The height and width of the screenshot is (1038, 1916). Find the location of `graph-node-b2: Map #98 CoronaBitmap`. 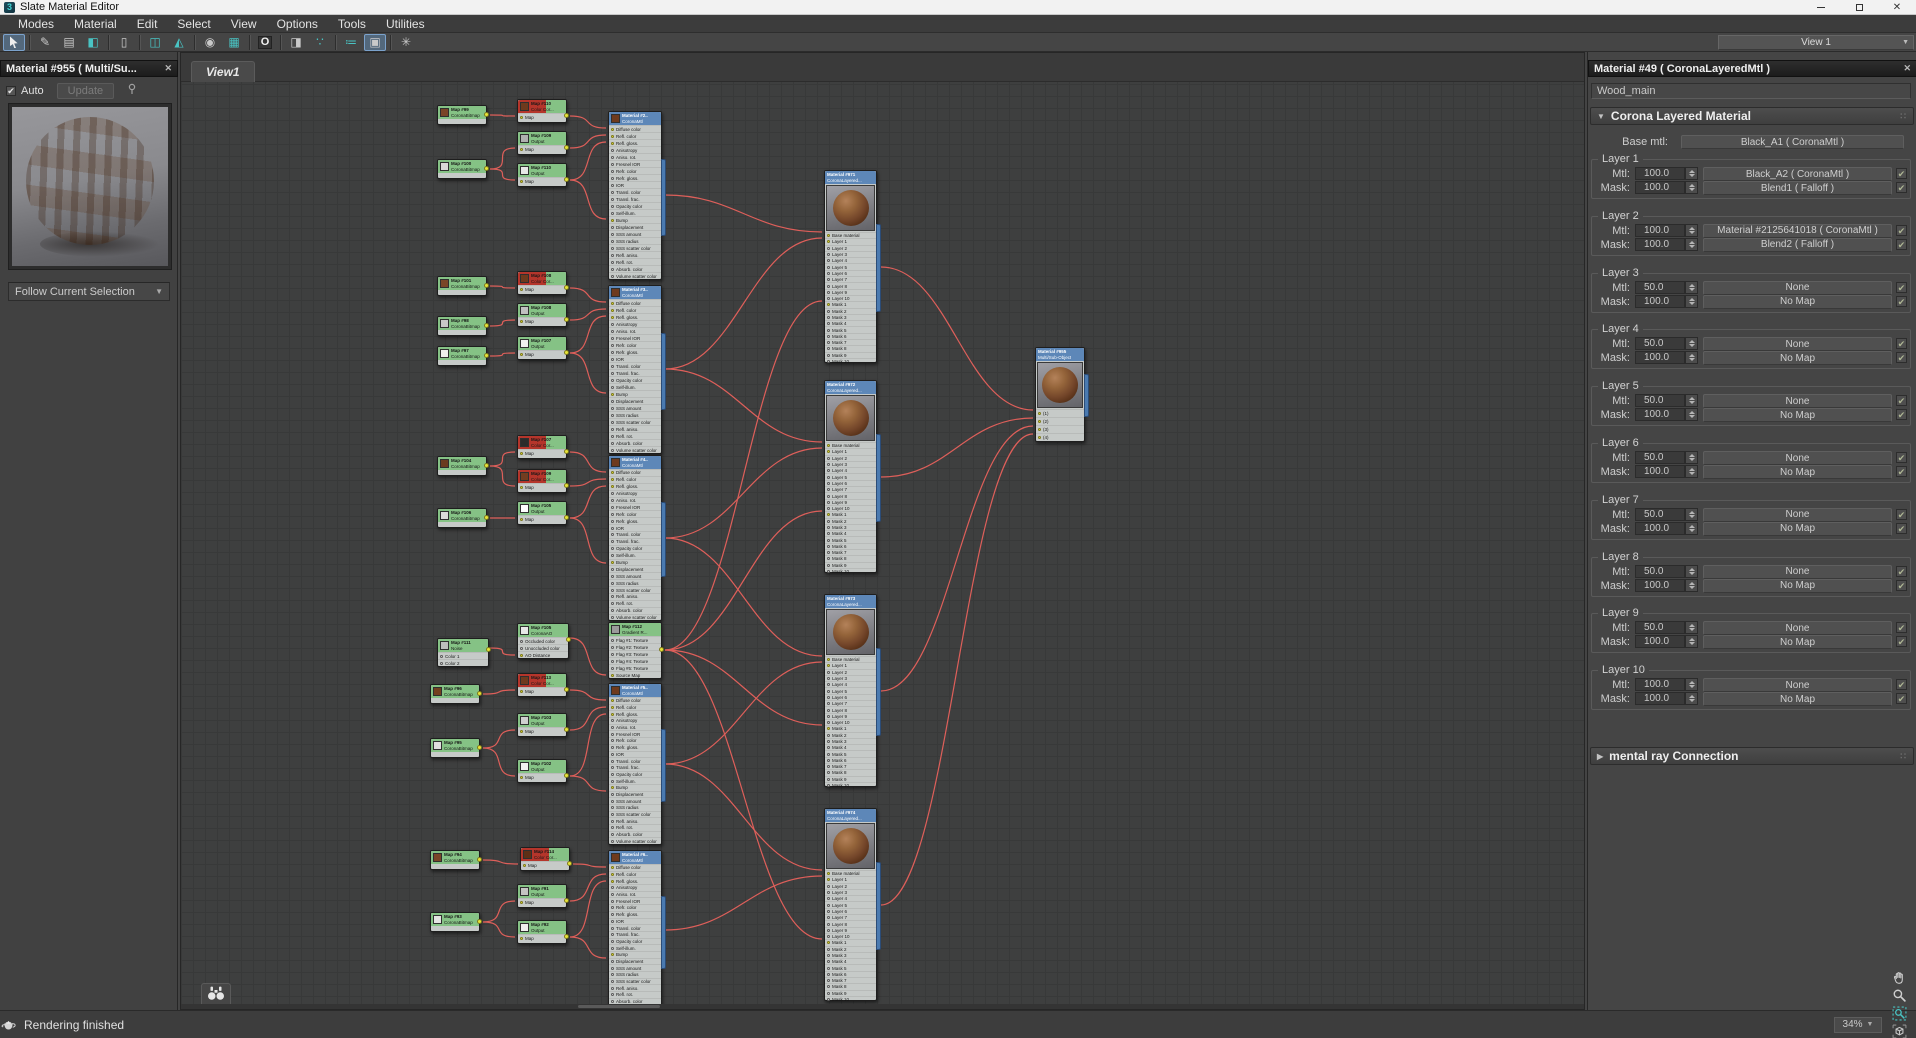

graph-node-b2: Map #98 CoronaBitmap is located at coordinates (463, 326).